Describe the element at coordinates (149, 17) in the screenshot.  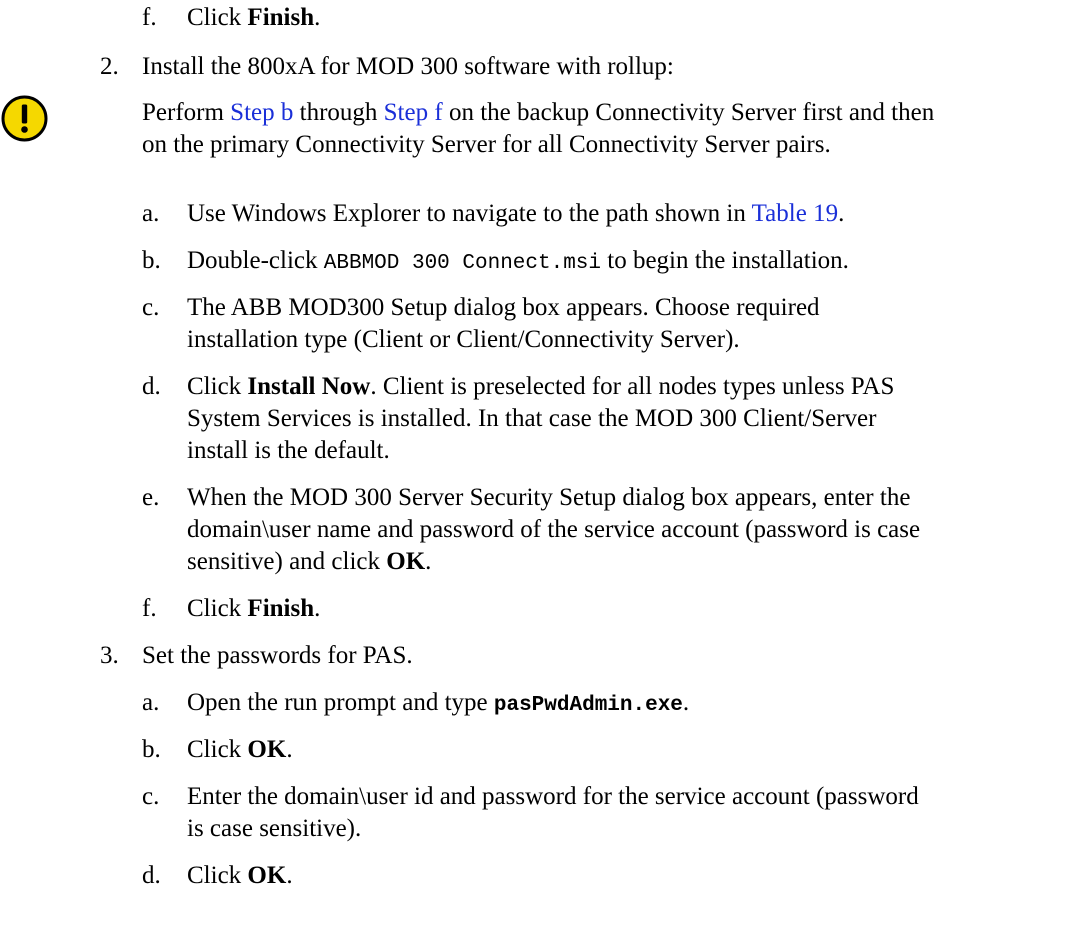
I see `substep-marker: f.` at that location.